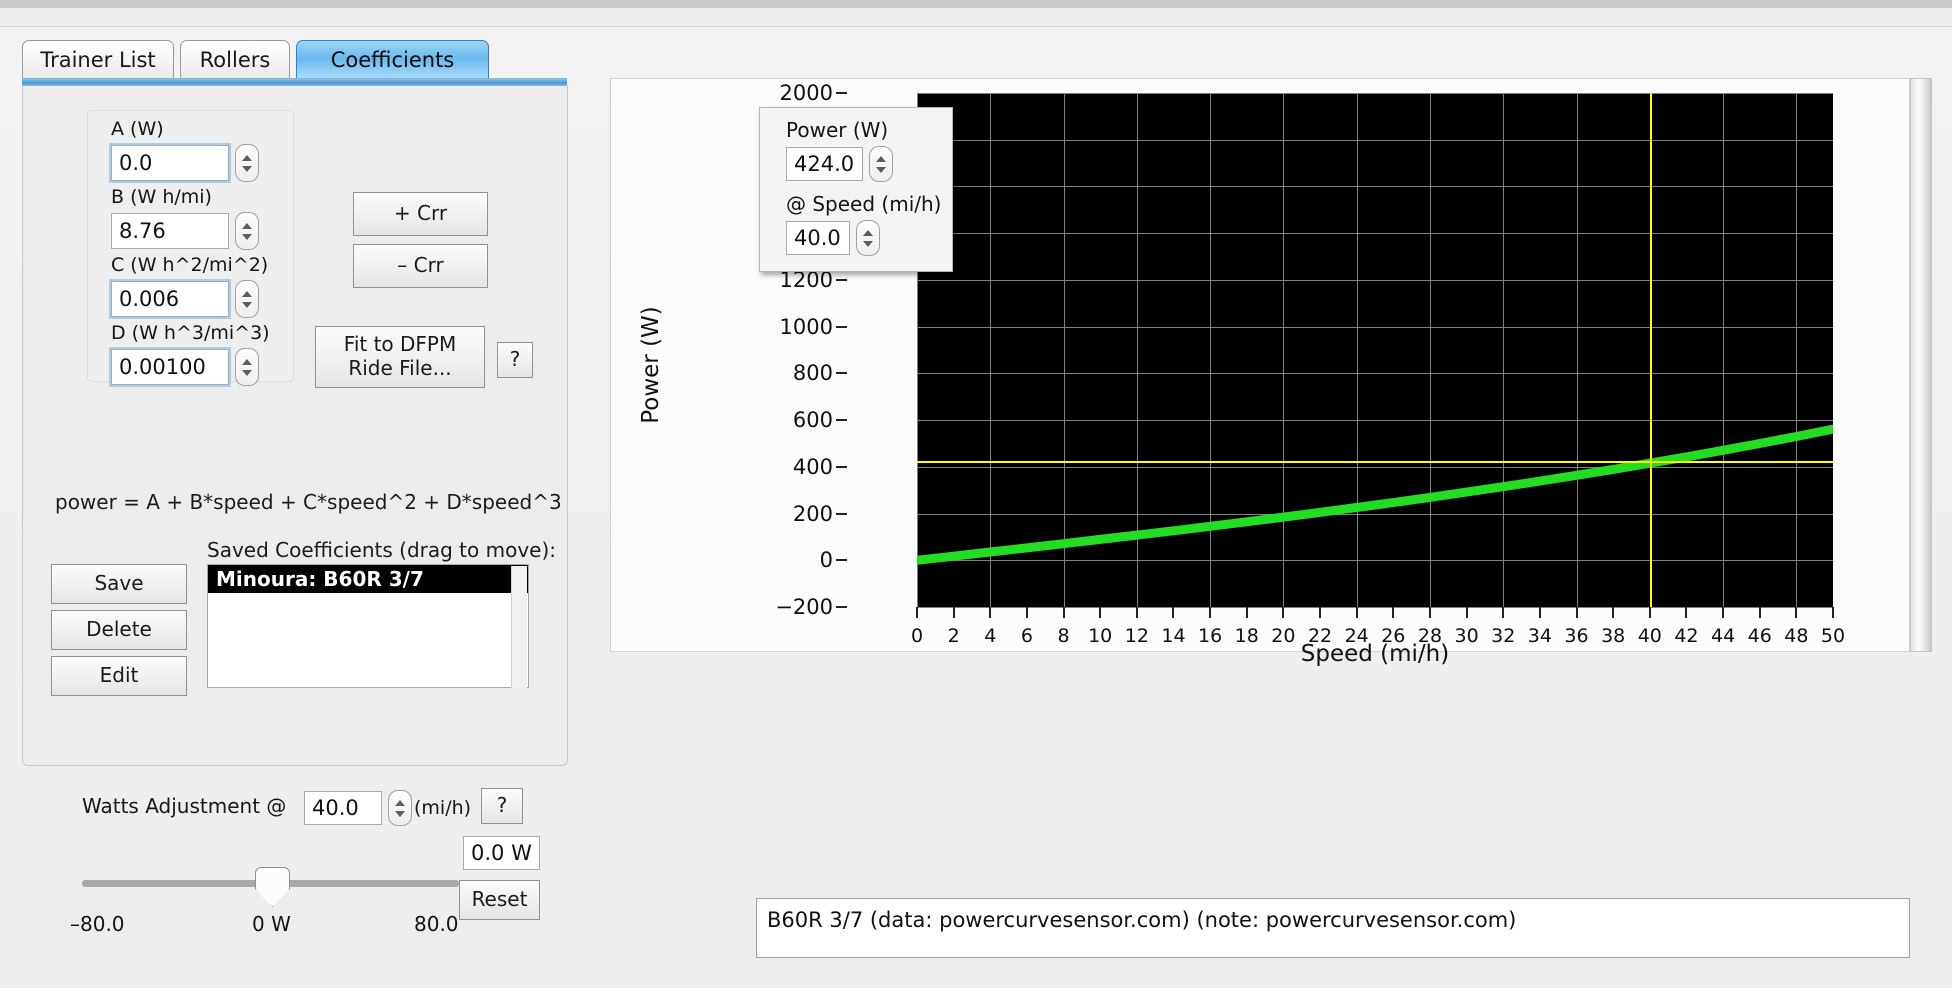 This screenshot has width=1952, height=988. Describe the element at coordinates (868, 238) in the screenshot. I see `popup-speed-stepper` at that location.